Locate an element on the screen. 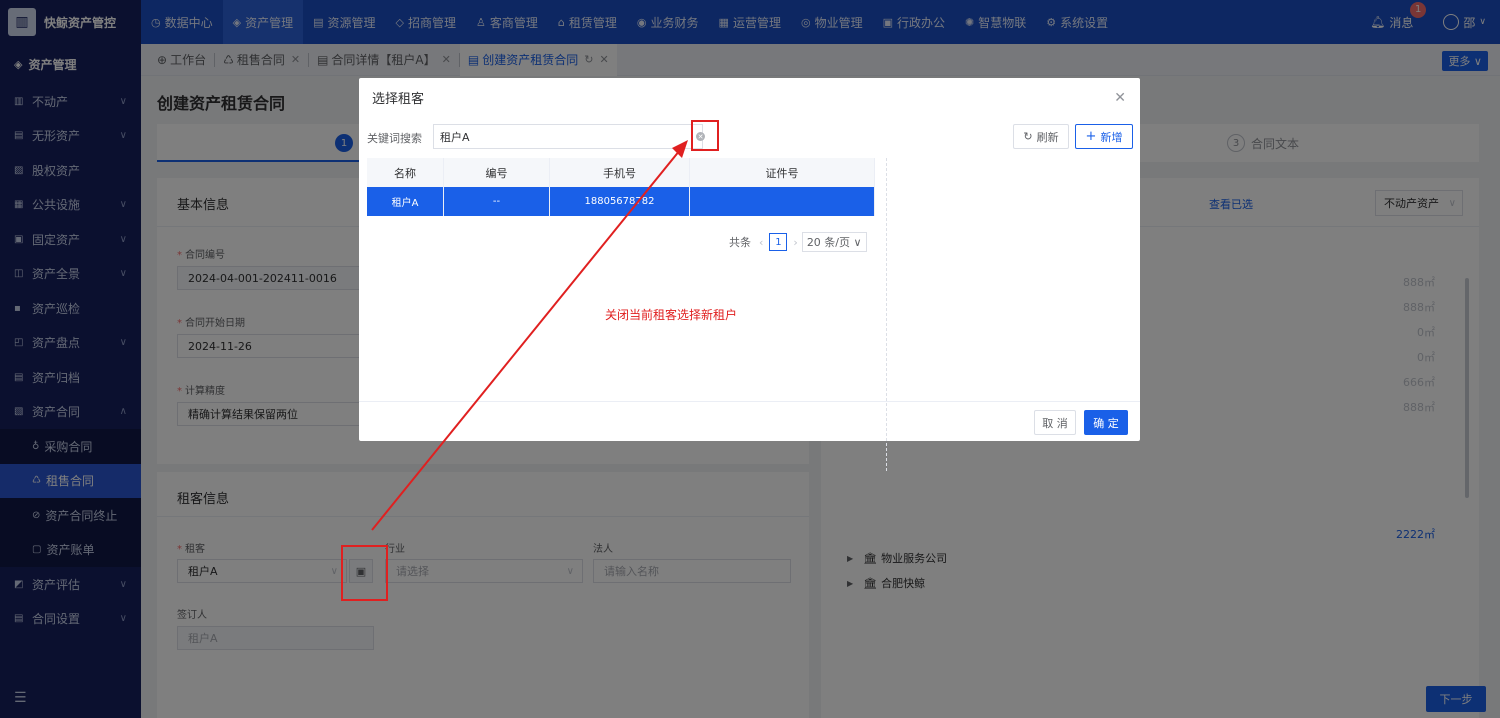 The image size is (1500, 718). pagination: 共条 ‹ 1 › 20 条/页 ∨ is located at coordinates (798, 242).